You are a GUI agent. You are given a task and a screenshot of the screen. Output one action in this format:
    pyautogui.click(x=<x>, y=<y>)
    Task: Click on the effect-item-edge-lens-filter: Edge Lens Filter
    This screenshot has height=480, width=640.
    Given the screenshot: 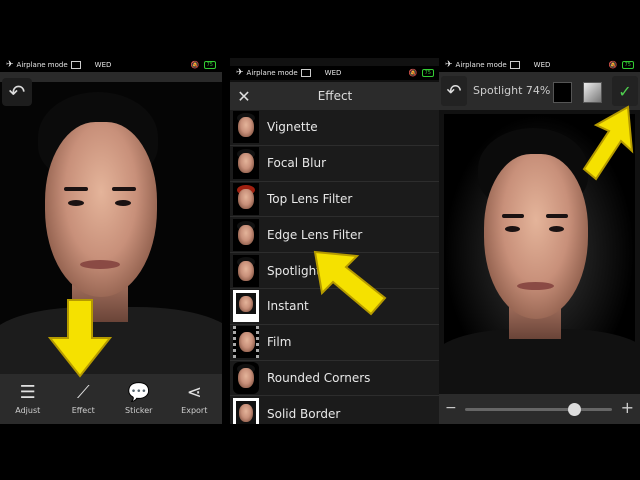 What is the action you would take?
    pyautogui.click(x=335, y=235)
    